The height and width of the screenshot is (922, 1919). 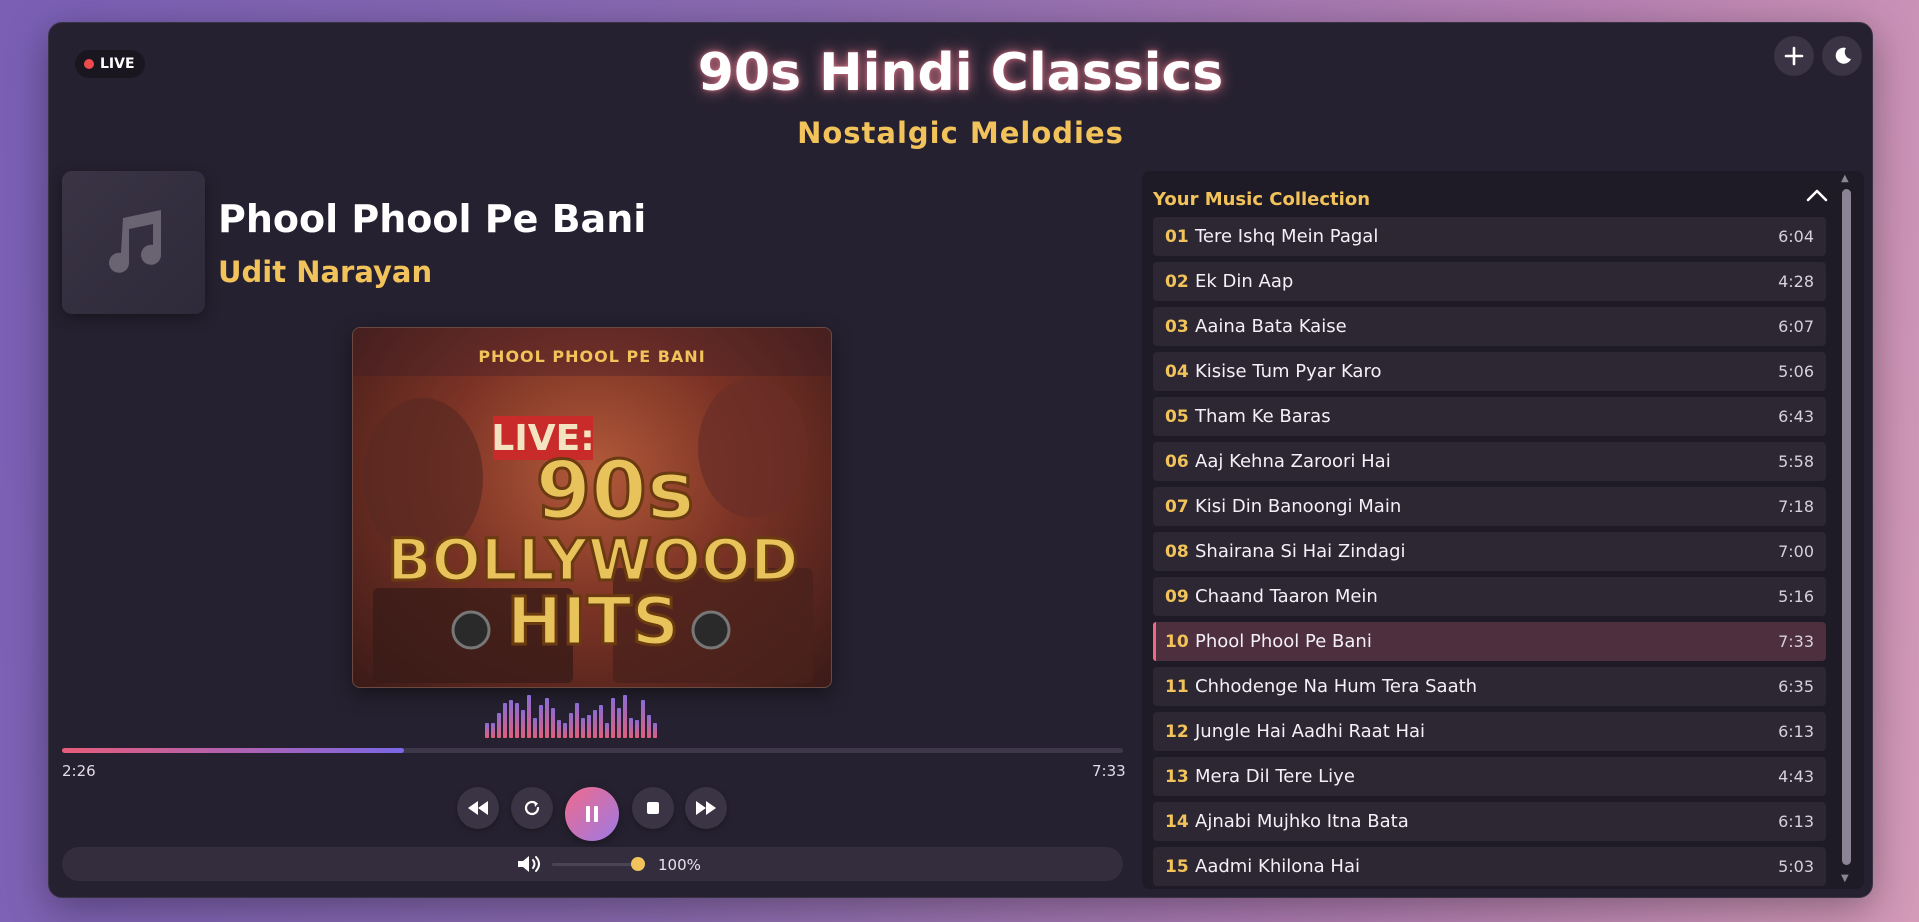 I want to click on track-duration: 7:33, so click(x=1796, y=641).